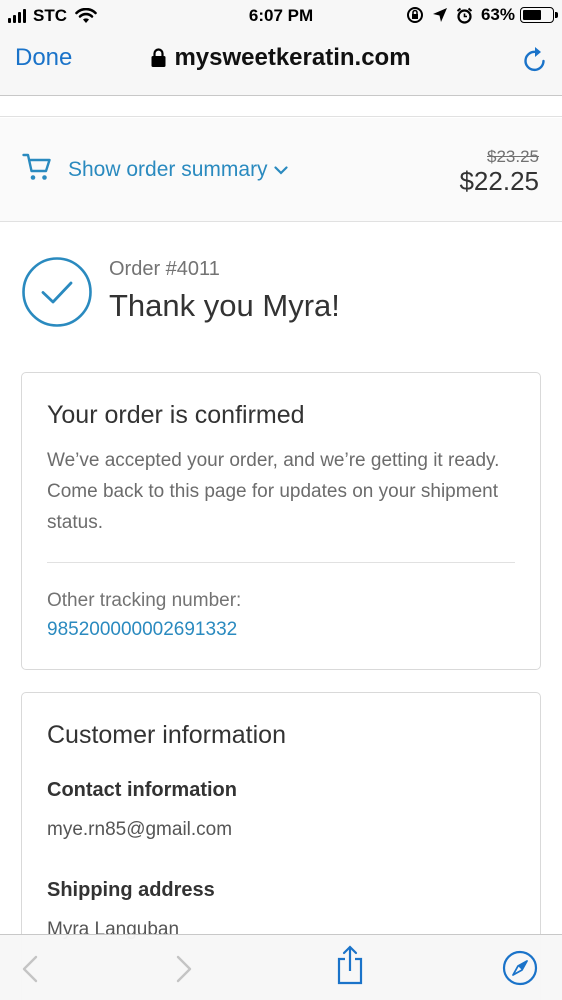 This screenshot has width=562, height=1000. Describe the element at coordinates (164, 269) in the screenshot. I see `order-number: Order #4011` at that location.